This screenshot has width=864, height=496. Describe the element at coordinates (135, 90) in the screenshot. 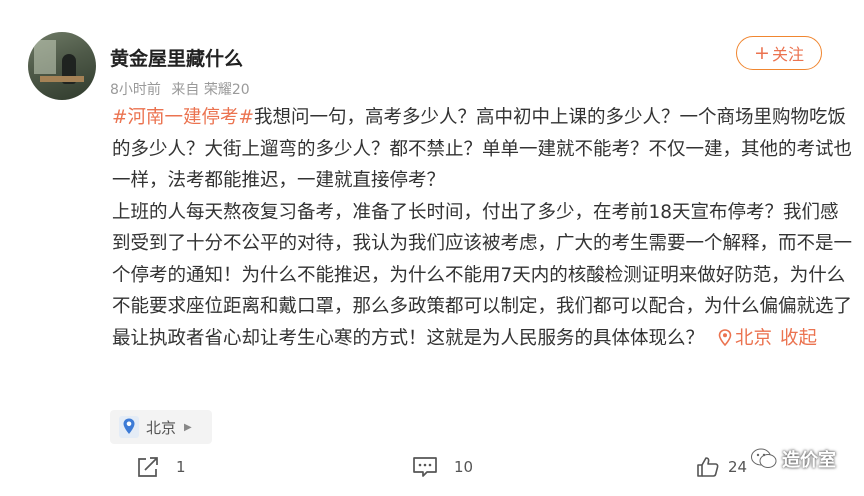

I see `post-time: 8小时前` at that location.